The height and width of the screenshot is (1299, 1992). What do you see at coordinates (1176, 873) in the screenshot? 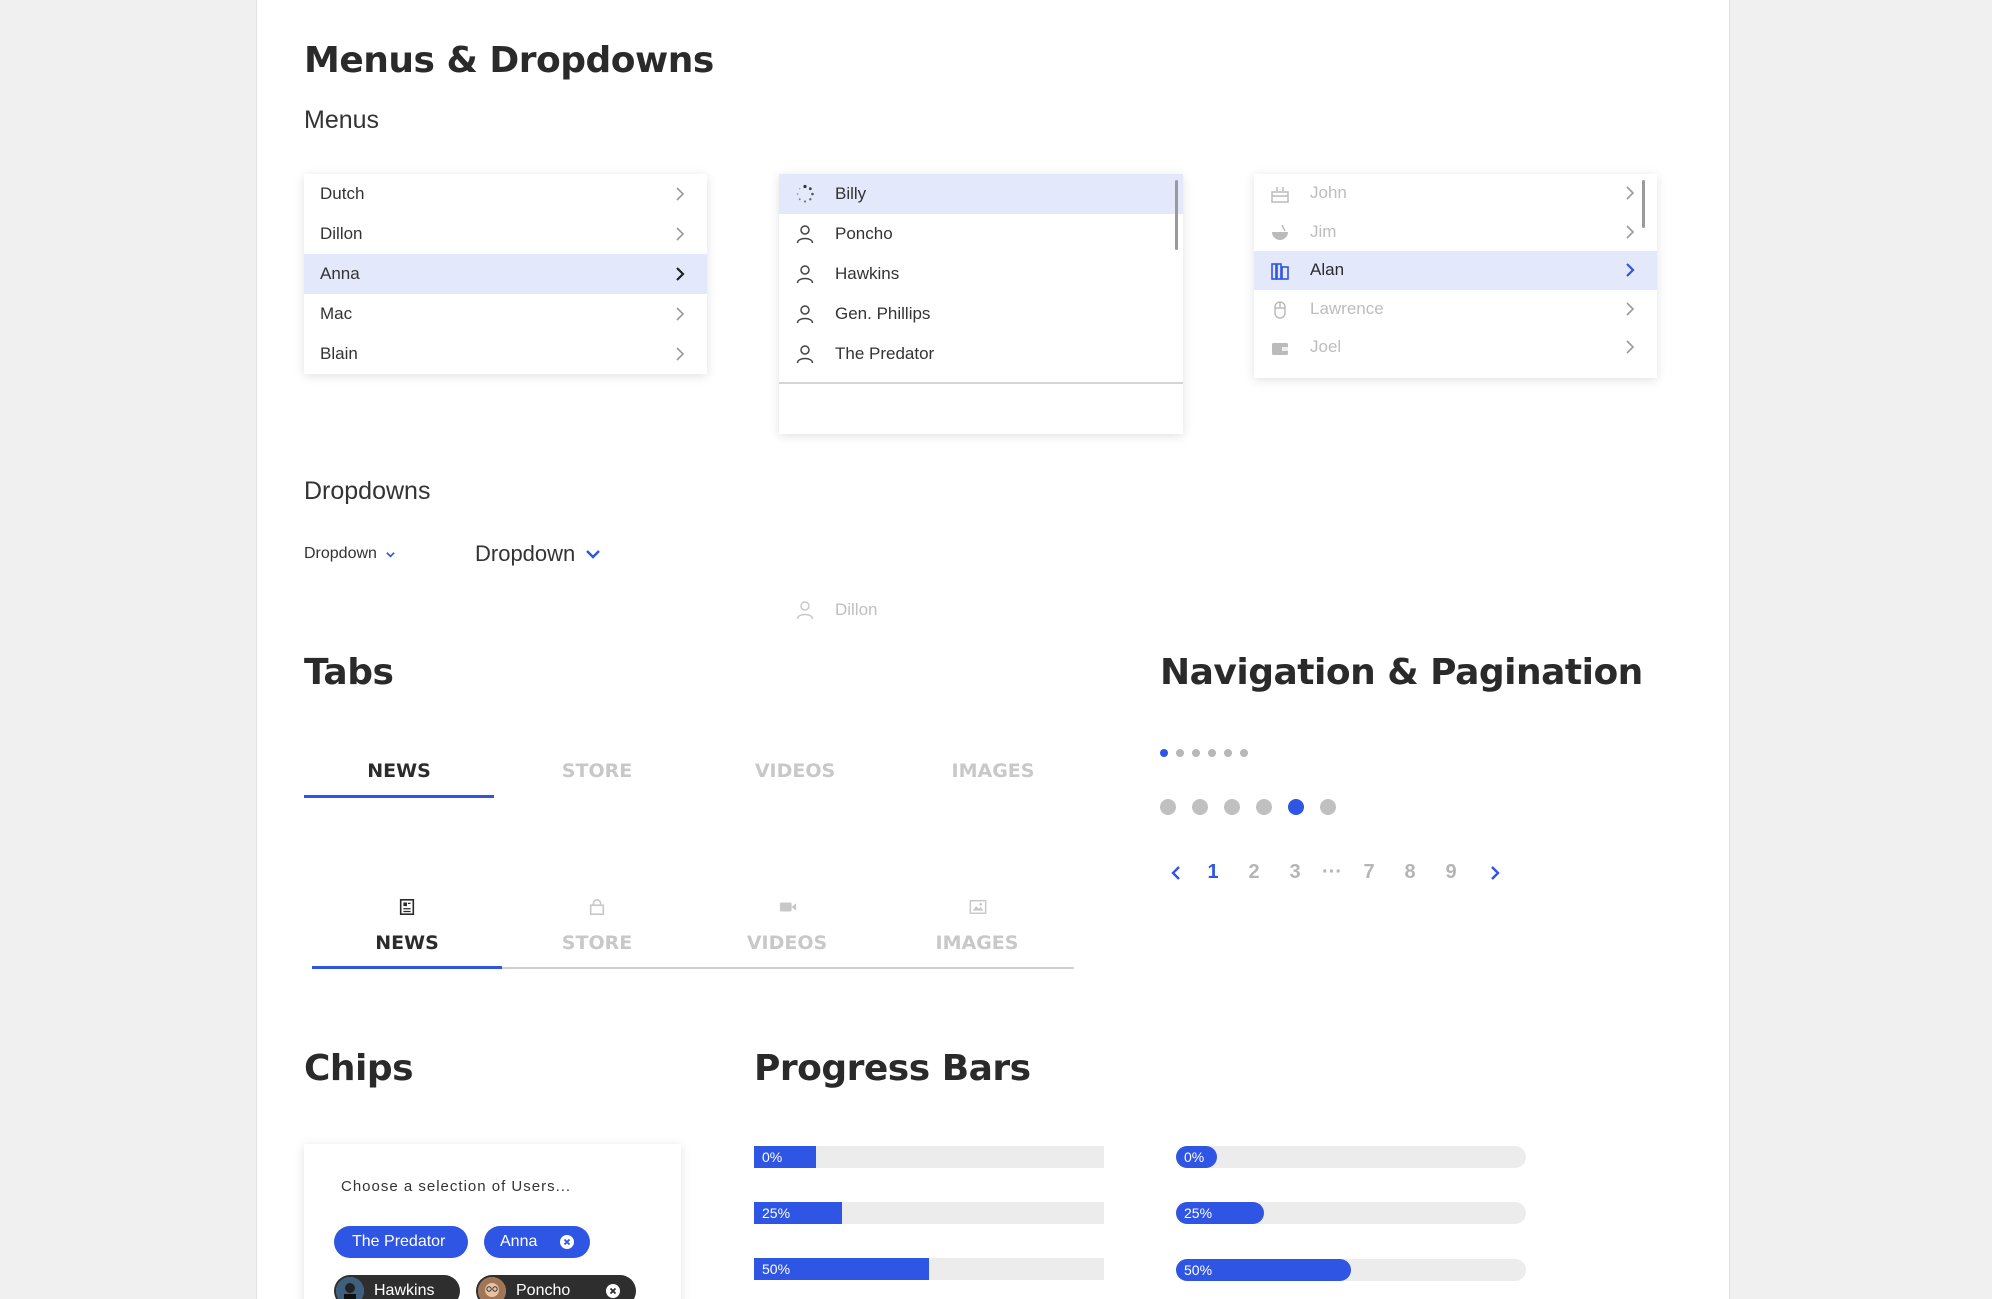
I see `chevron-left-icon` at bounding box center [1176, 873].